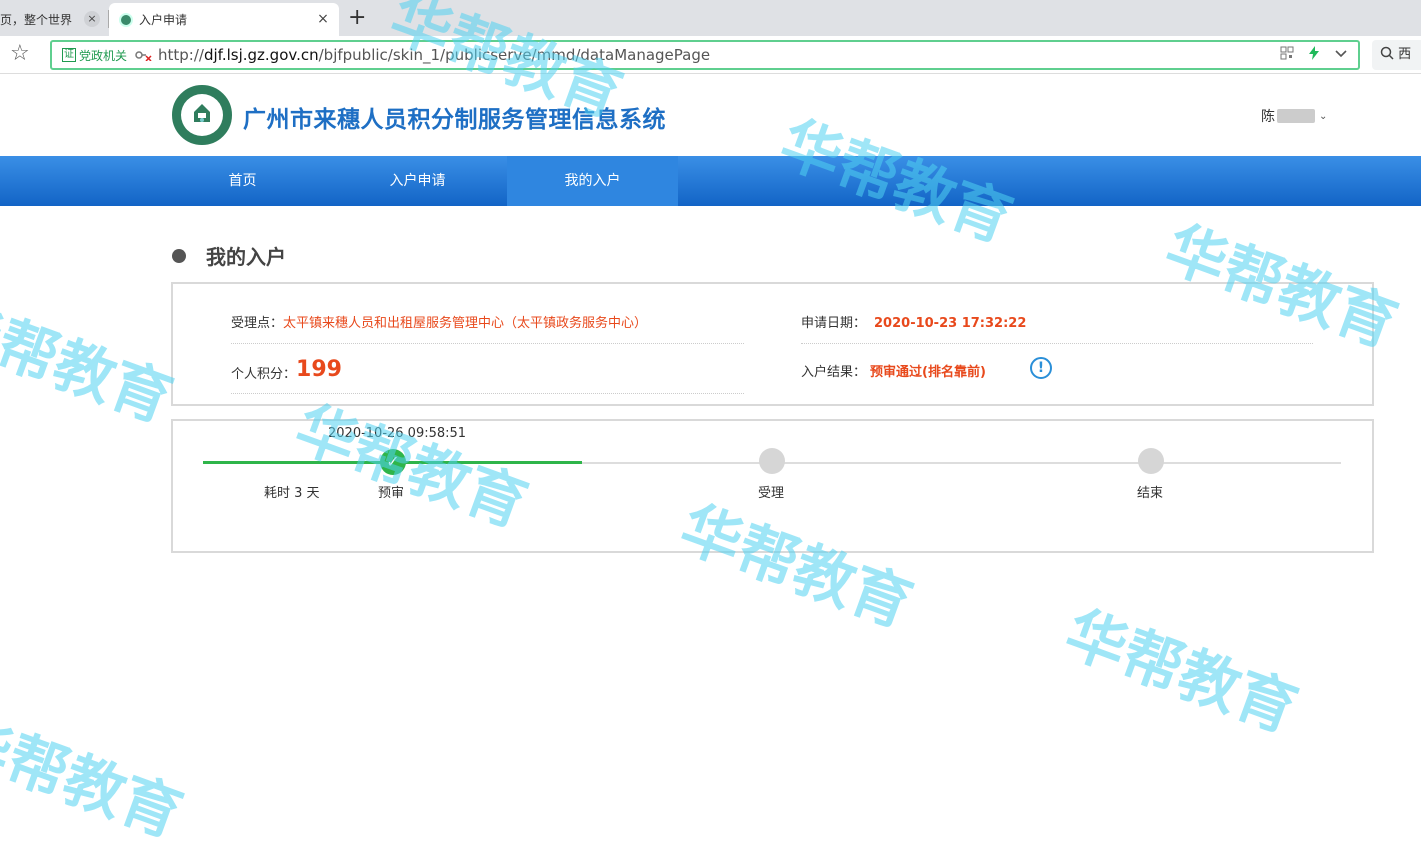  I want to click on insecure-key-icon, so click(143, 55).